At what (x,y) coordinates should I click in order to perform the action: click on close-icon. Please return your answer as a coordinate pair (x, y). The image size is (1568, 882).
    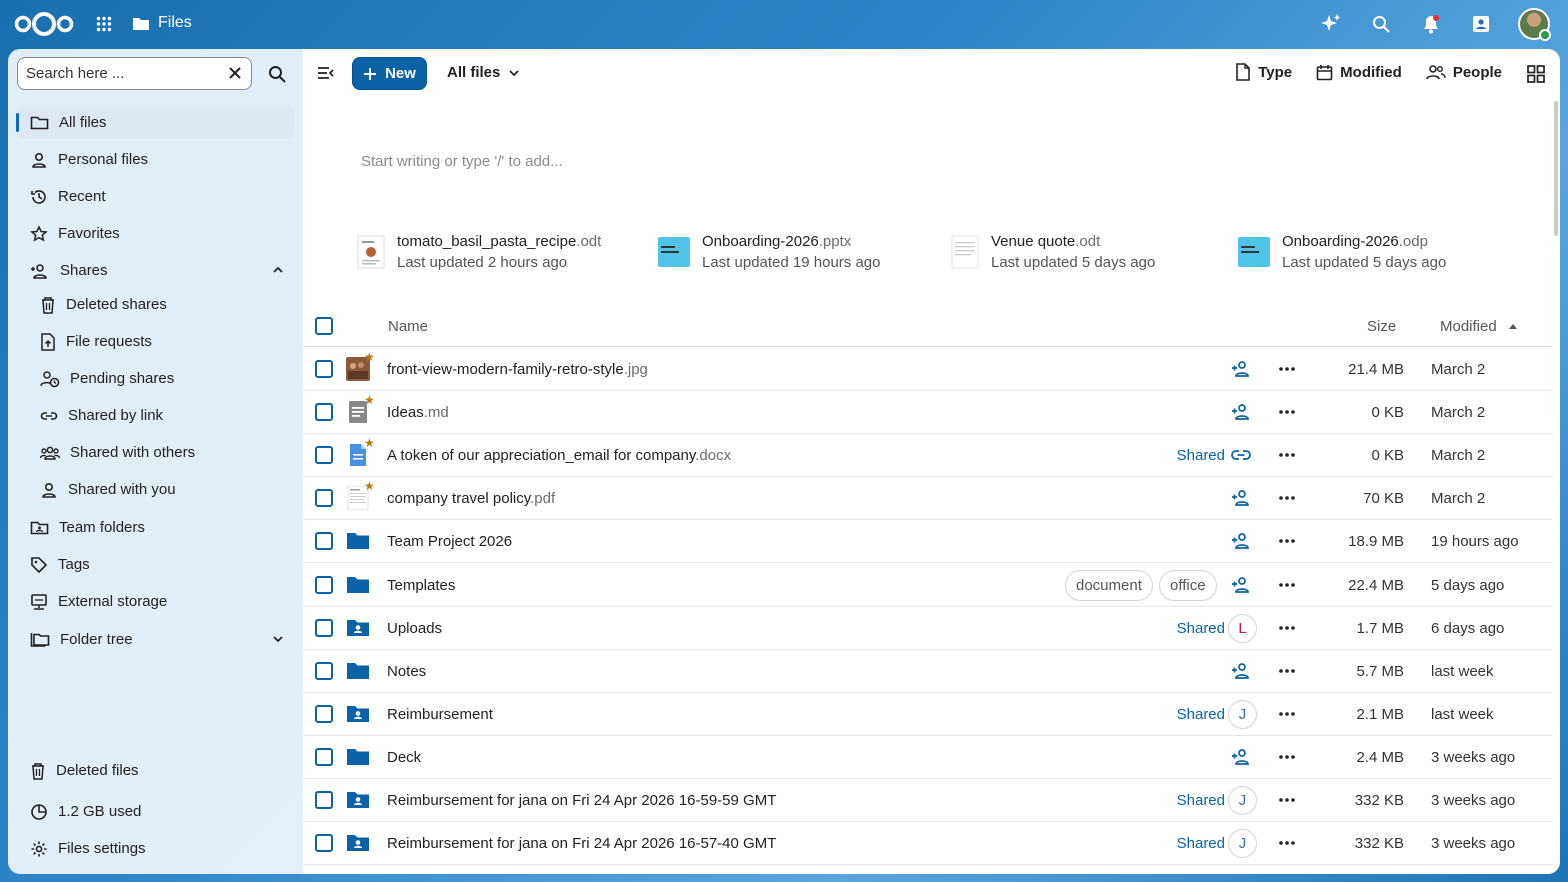
    Looking at the image, I should click on (235, 73).